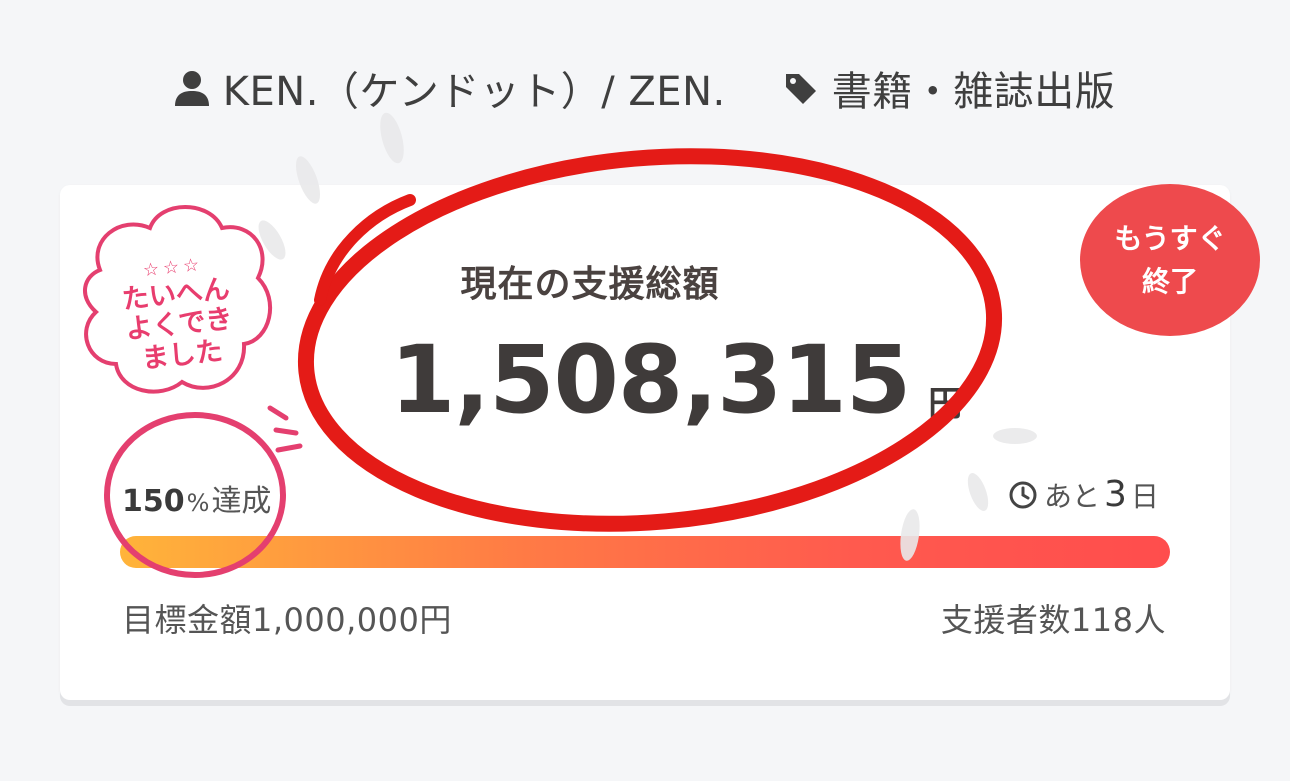 The height and width of the screenshot is (781, 1290). What do you see at coordinates (178, 314) in the screenshot?
I see `well-done-sticker: ☆☆☆ たいへん よくでき ました` at bounding box center [178, 314].